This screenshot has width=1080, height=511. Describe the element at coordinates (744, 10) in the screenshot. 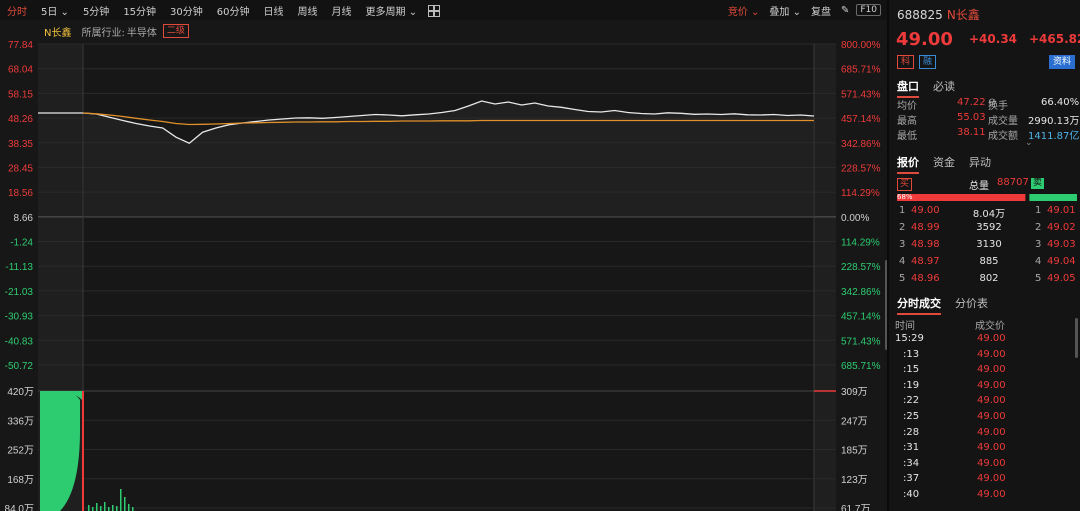

I see `auction-button: 竞价 ⌄` at that location.